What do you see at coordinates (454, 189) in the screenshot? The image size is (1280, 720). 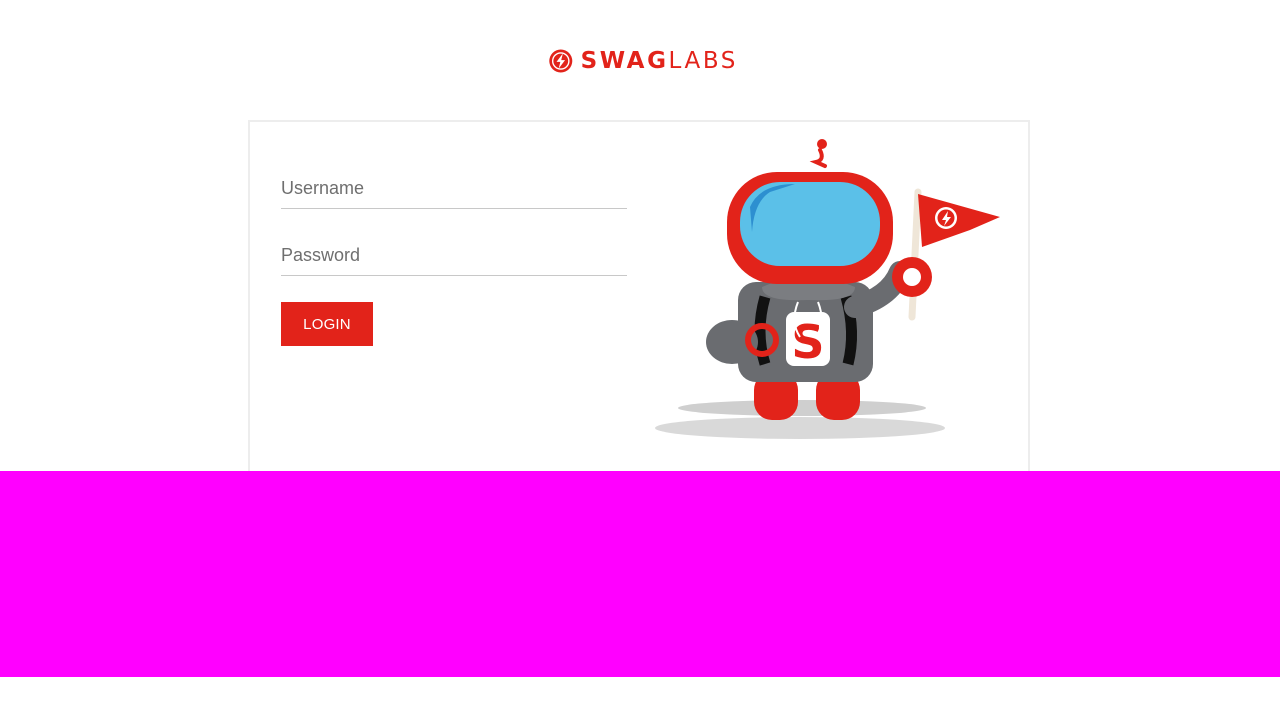 I see `username-input` at bounding box center [454, 189].